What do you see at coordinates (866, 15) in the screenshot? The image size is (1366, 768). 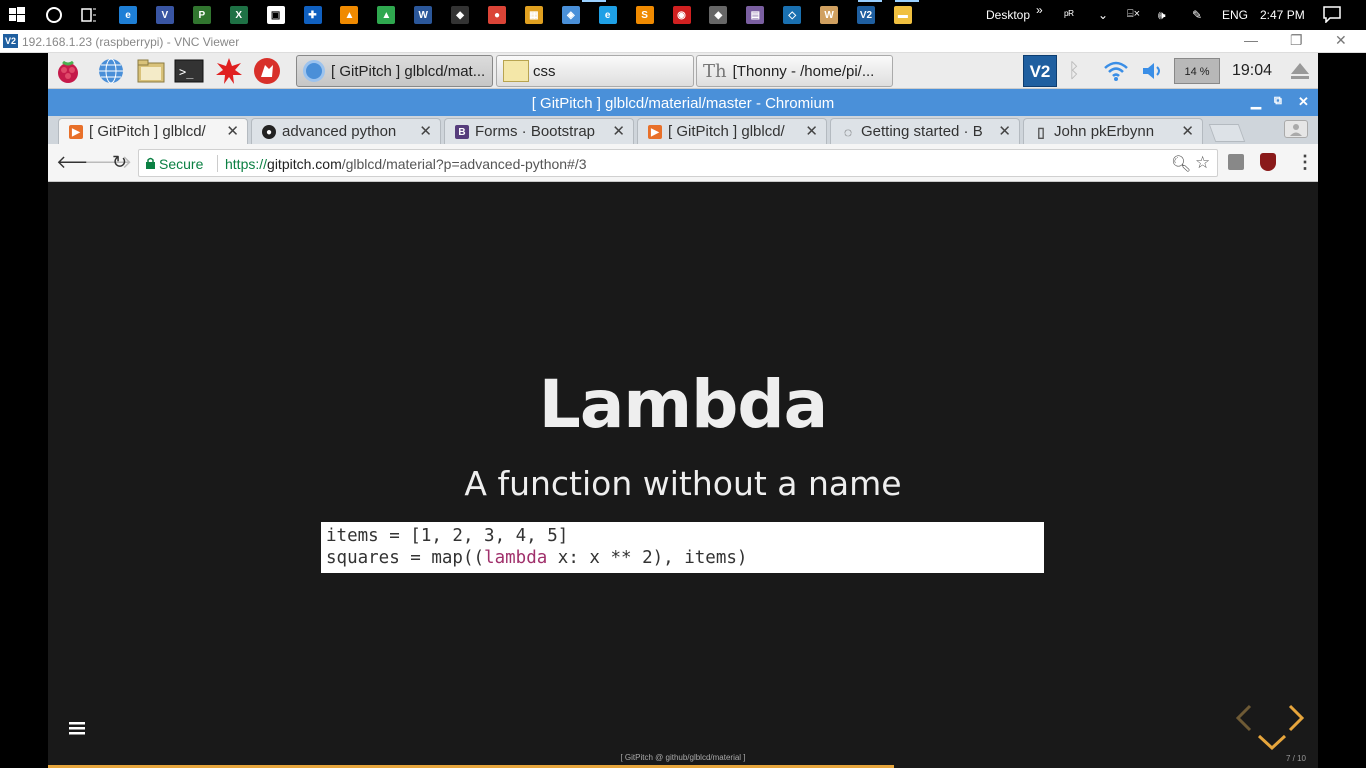 I see `vnc-icon: V2` at bounding box center [866, 15].